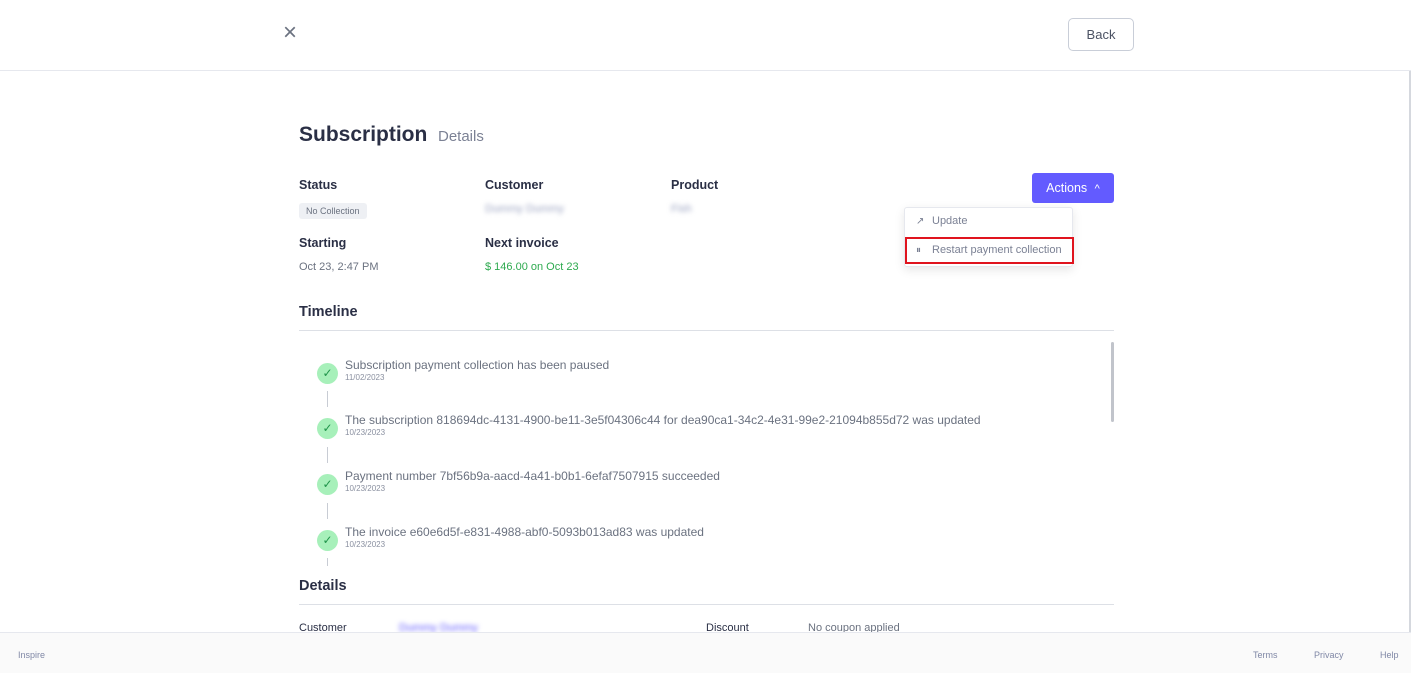 The image size is (1411, 673). Describe the element at coordinates (1329, 655) in the screenshot. I see `footer-link-privacy: Privacy` at that location.